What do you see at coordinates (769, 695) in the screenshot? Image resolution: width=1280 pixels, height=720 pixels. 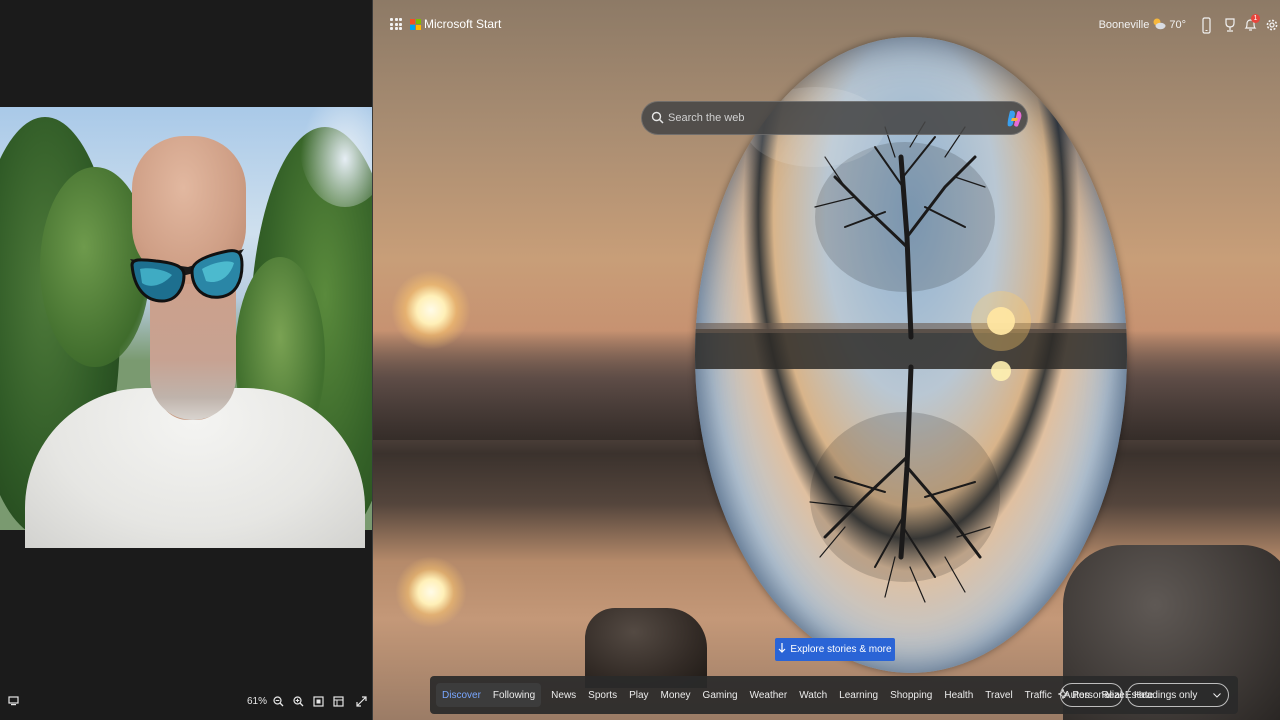 I see `nav-weather: Weather` at bounding box center [769, 695].